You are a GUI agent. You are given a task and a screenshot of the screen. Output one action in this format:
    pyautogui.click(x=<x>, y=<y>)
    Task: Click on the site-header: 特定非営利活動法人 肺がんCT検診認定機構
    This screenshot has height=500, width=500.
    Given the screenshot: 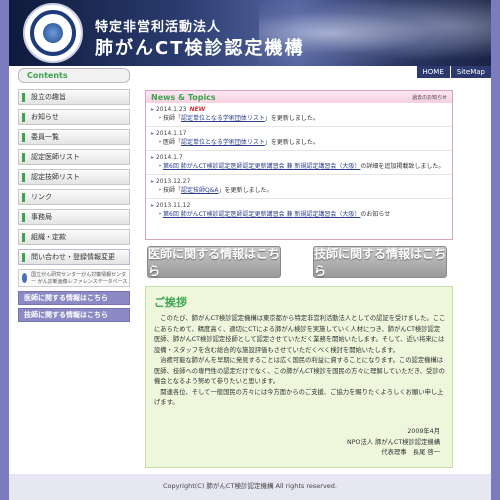 What is the action you would take?
    pyautogui.click(x=250, y=33)
    